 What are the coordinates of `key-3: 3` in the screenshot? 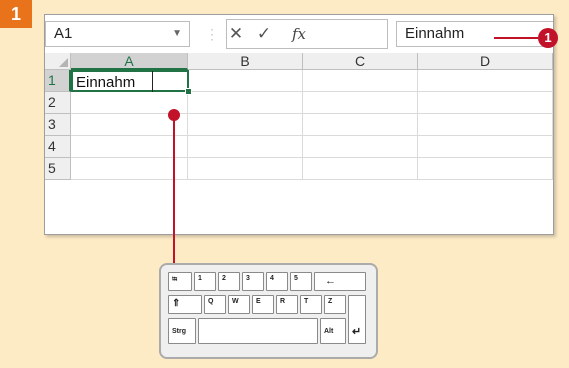 It's located at (253, 281).